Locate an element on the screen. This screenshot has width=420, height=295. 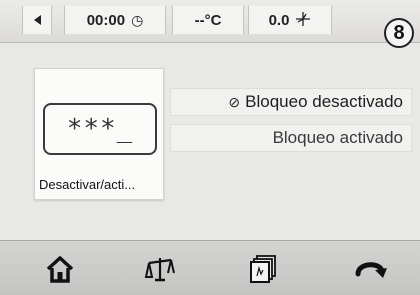
fan-display: 0.0 is located at coordinates (290, 20).